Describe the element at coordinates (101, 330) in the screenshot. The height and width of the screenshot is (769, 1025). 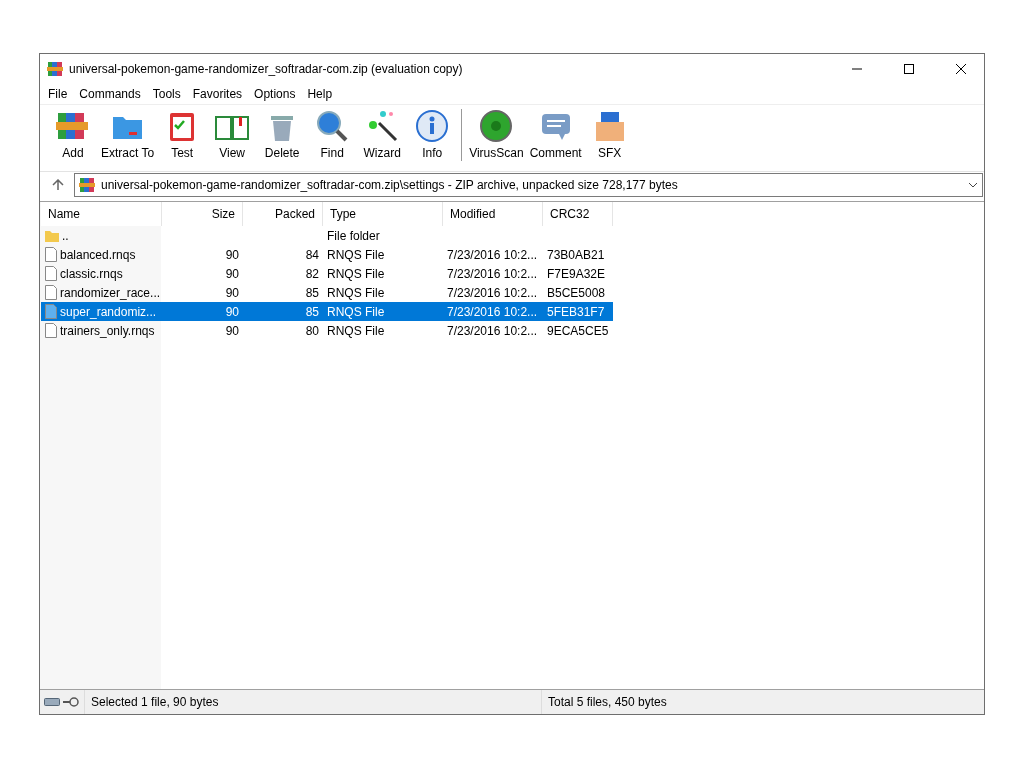
I see `table-cell: trainers_only.rnqs` at that location.